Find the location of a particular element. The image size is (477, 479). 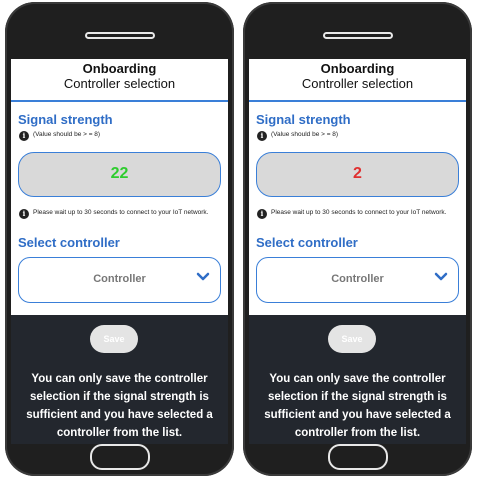

signal-strength-value-box: 2 is located at coordinates (357, 174).